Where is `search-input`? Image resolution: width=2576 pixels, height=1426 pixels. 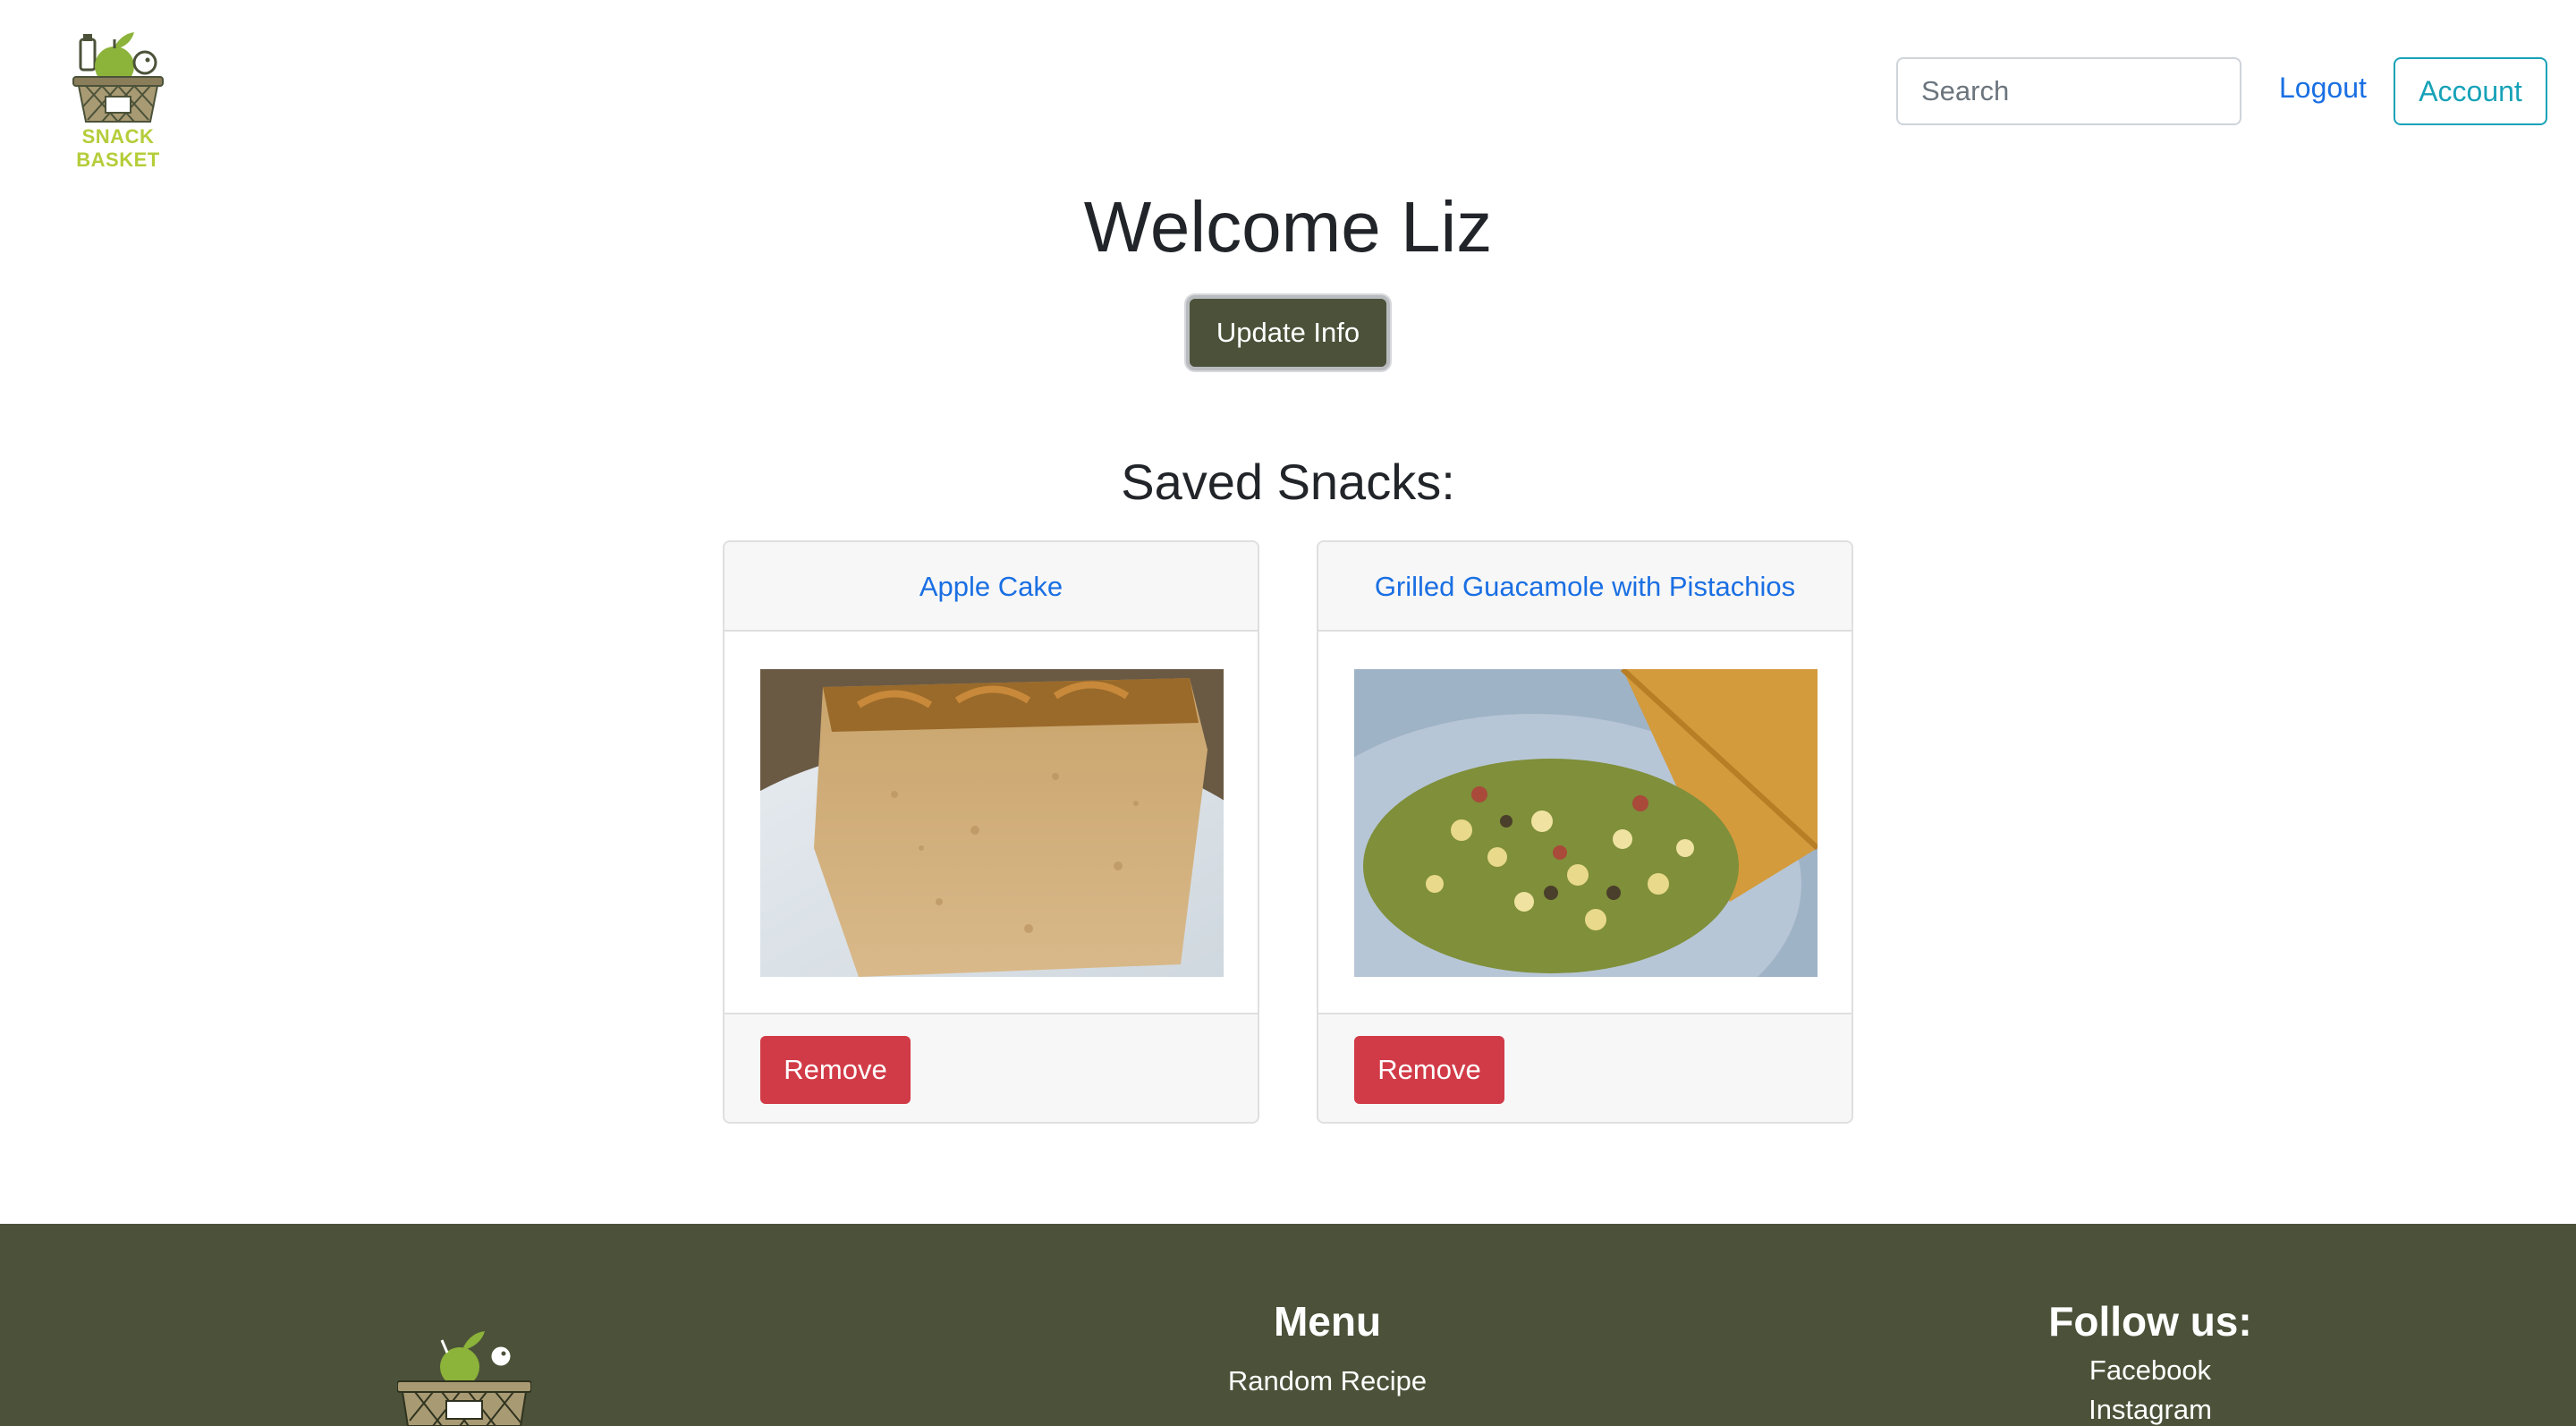
search-input is located at coordinates (2068, 91).